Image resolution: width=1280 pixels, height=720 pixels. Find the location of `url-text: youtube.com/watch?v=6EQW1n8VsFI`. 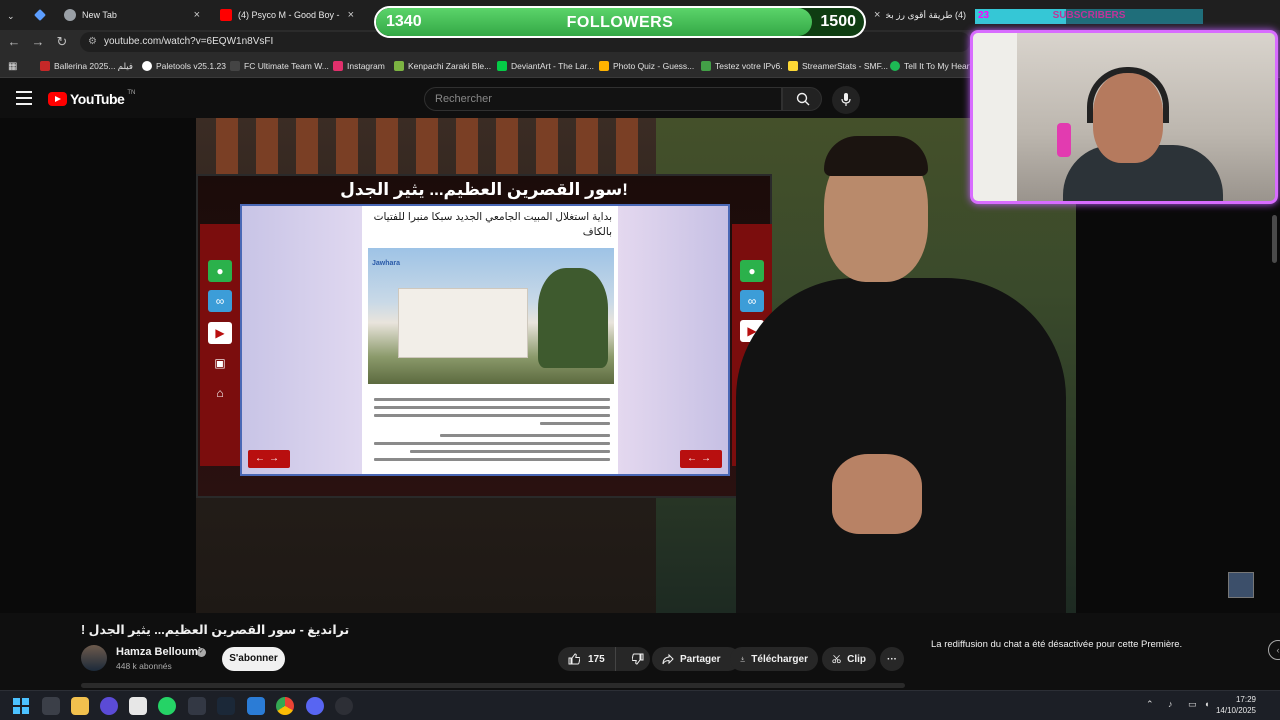

url-text: youtube.com/watch?v=6EQW1n8VsFI is located at coordinates (189, 41).